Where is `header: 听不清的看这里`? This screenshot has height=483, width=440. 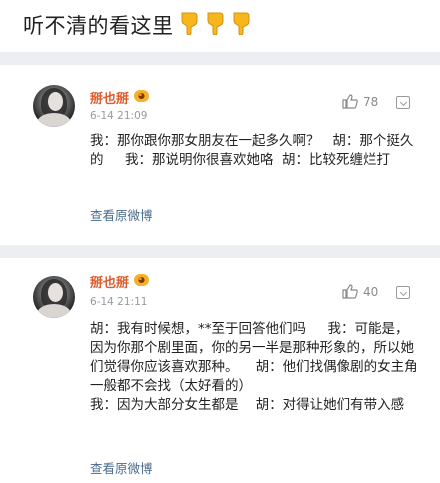 header: 听不清的看这里 is located at coordinates (137, 25).